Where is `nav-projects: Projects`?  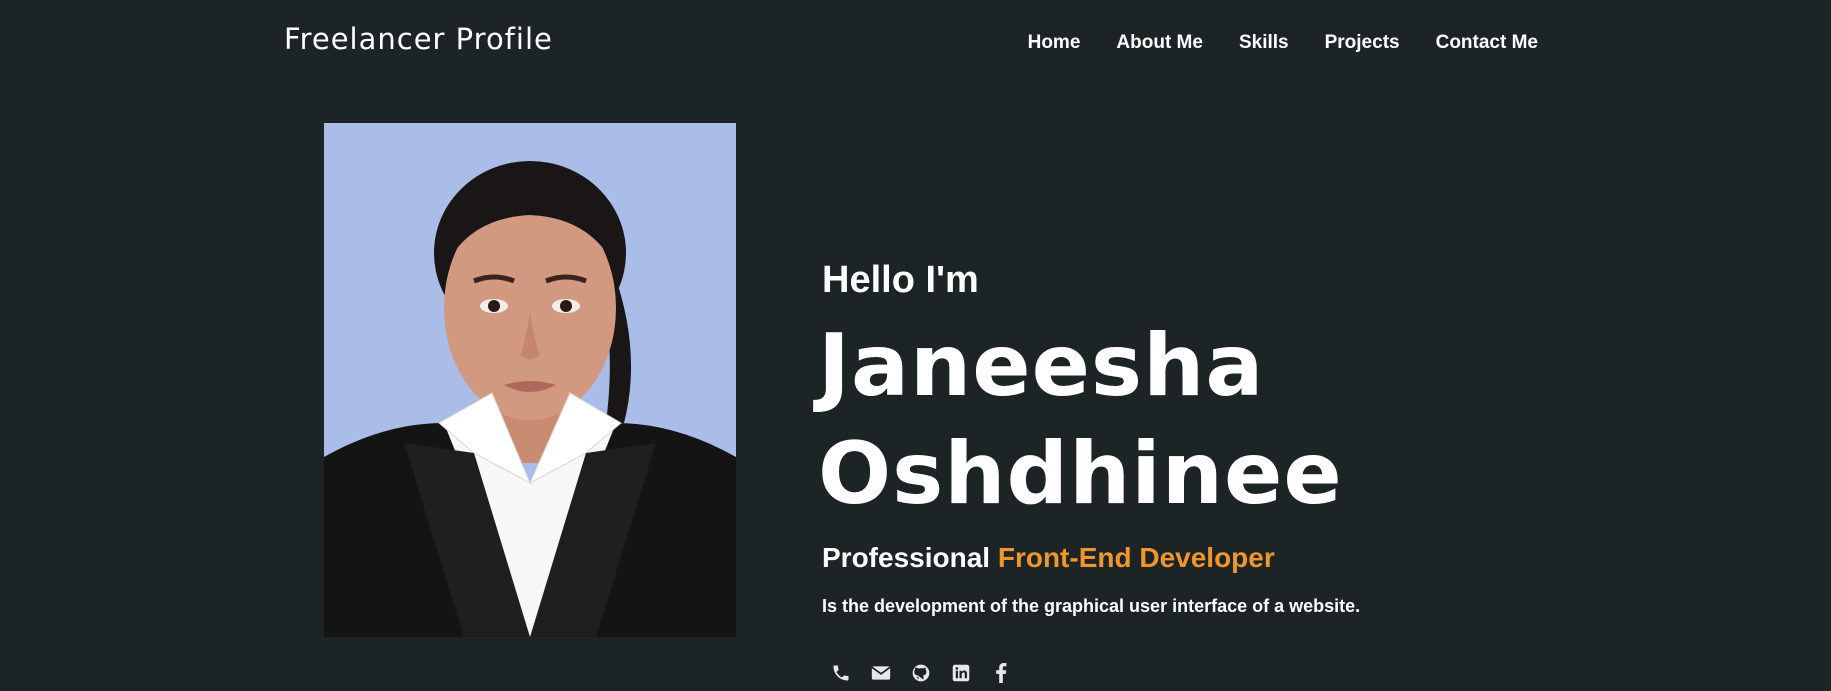 nav-projects: Projects is located at coordinates (1362, 43).